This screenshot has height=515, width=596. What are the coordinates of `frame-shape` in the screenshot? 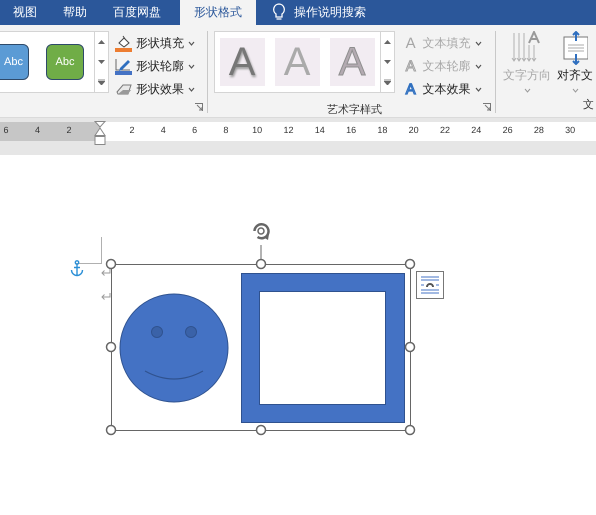 It's located at (323, 348).